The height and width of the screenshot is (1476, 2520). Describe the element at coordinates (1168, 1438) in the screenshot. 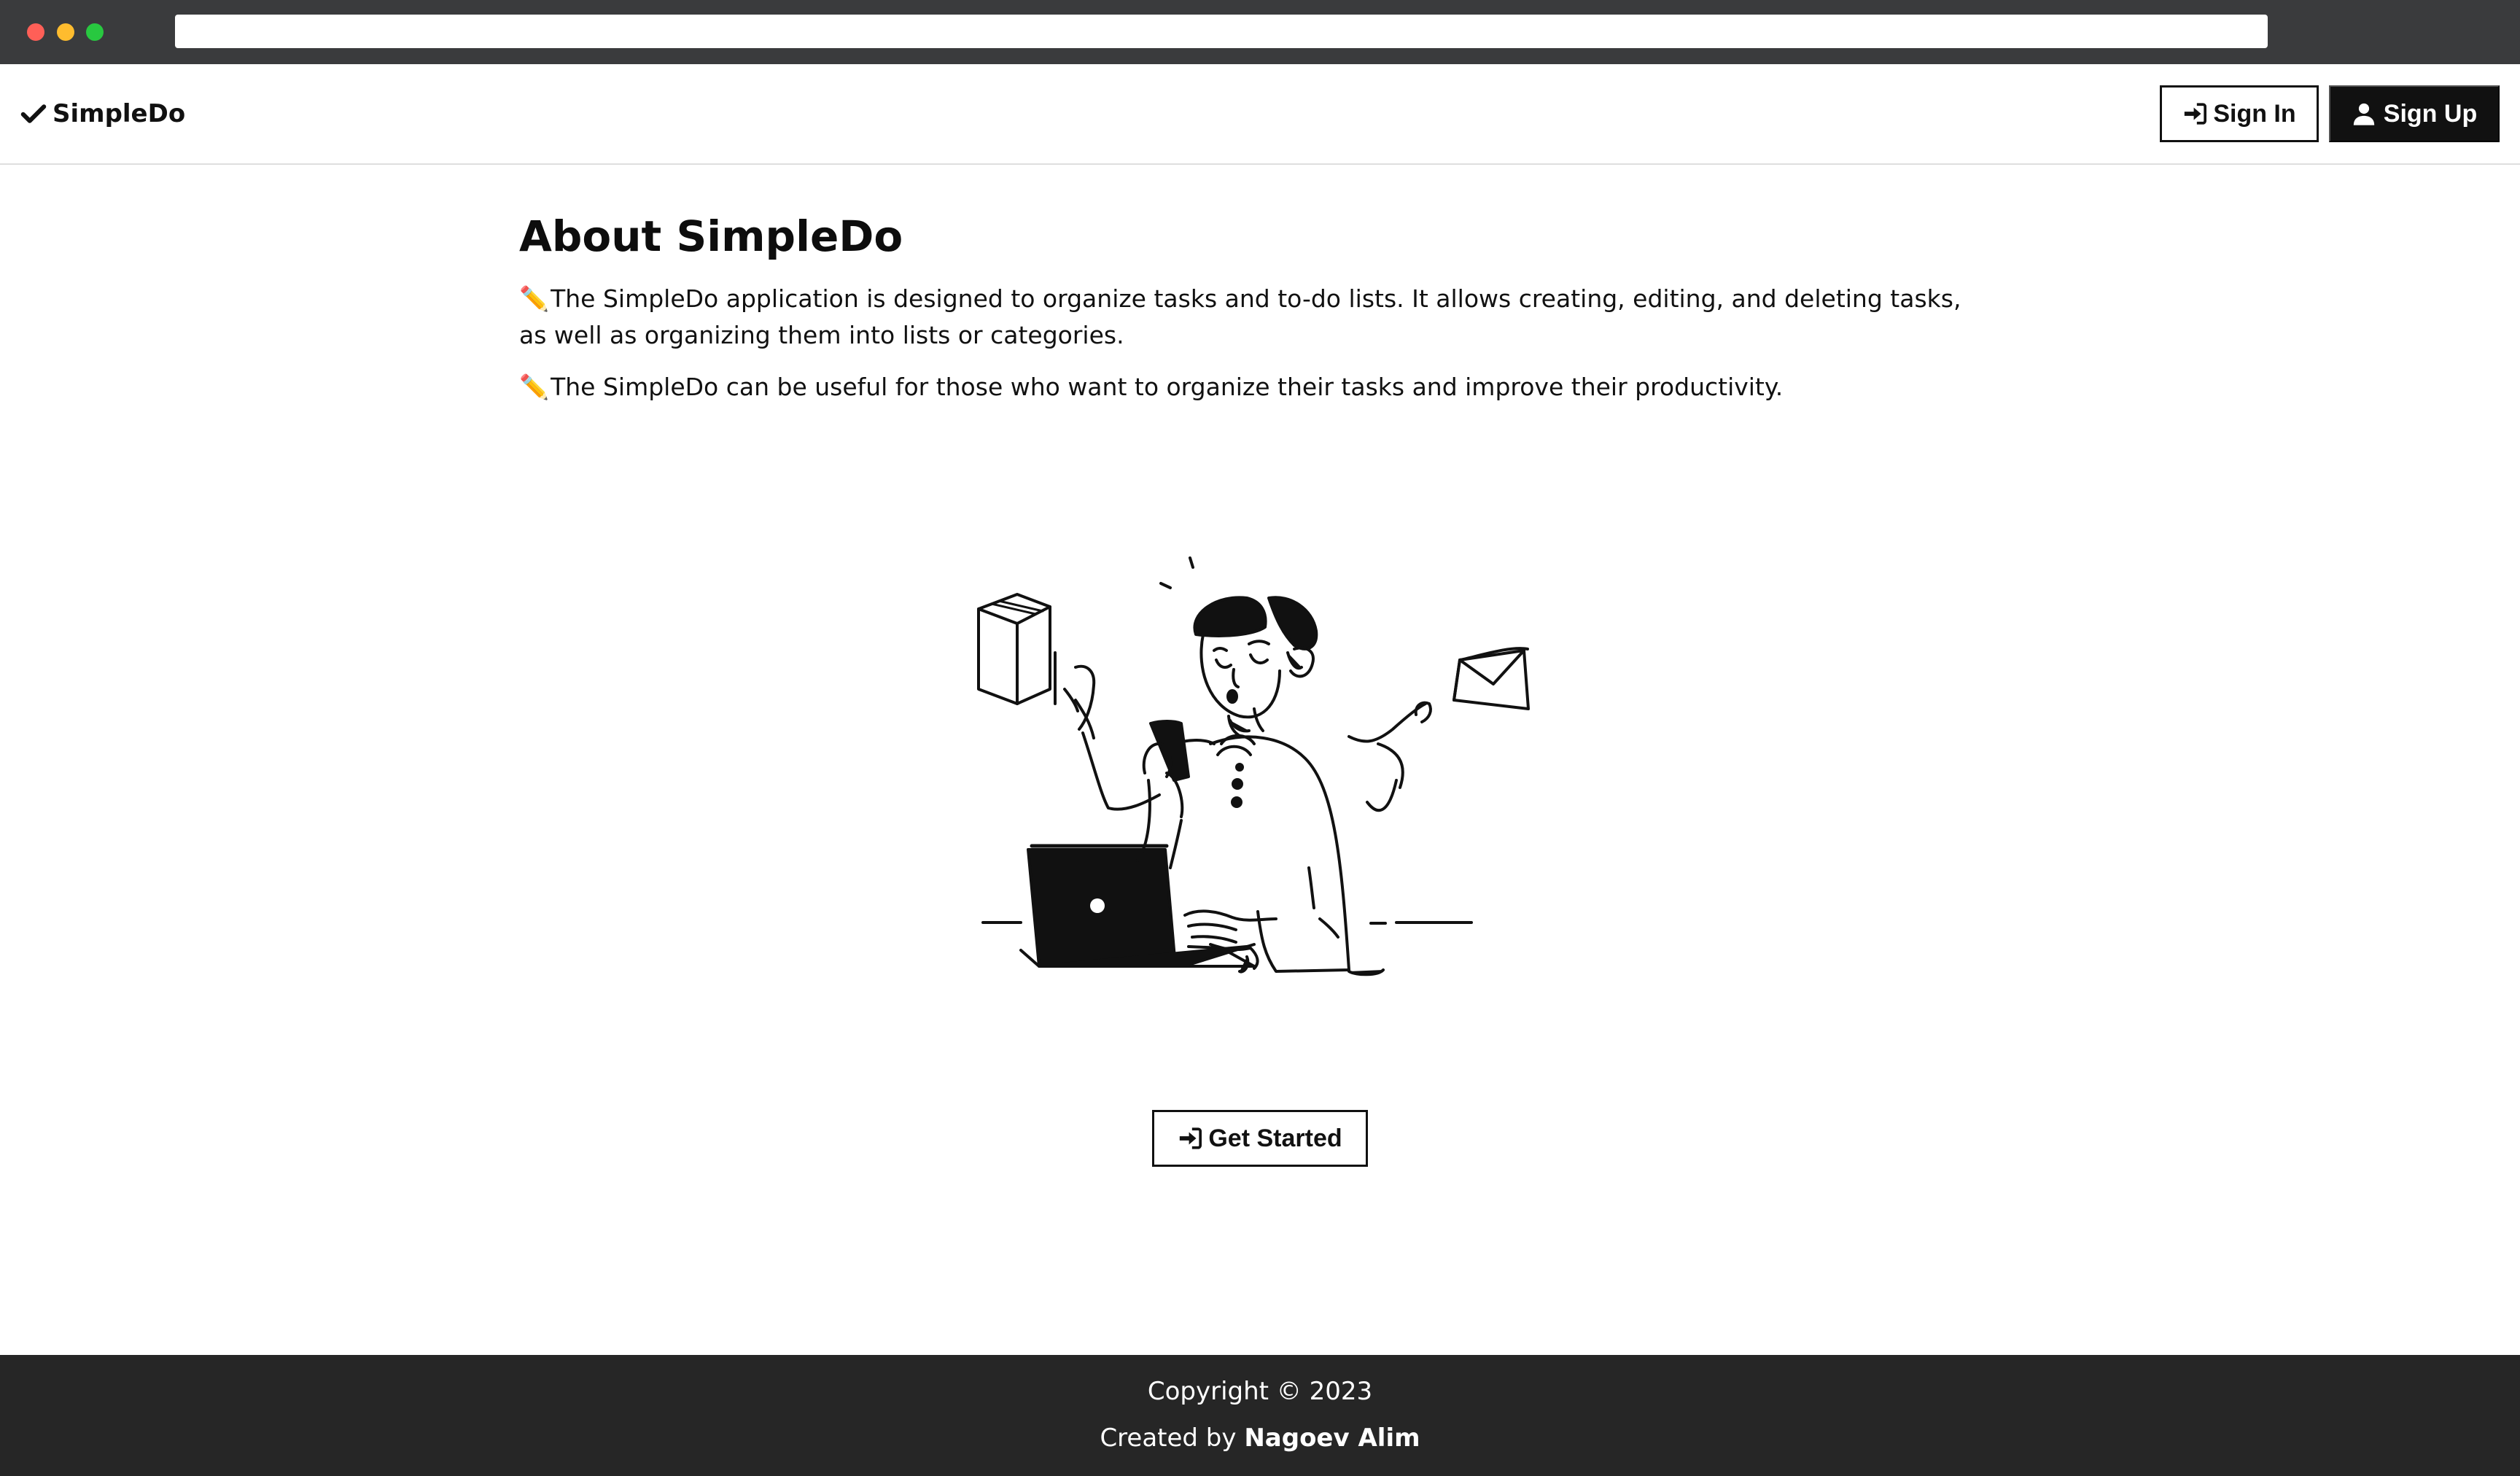

I see `created-by-label: Created by` at that location.